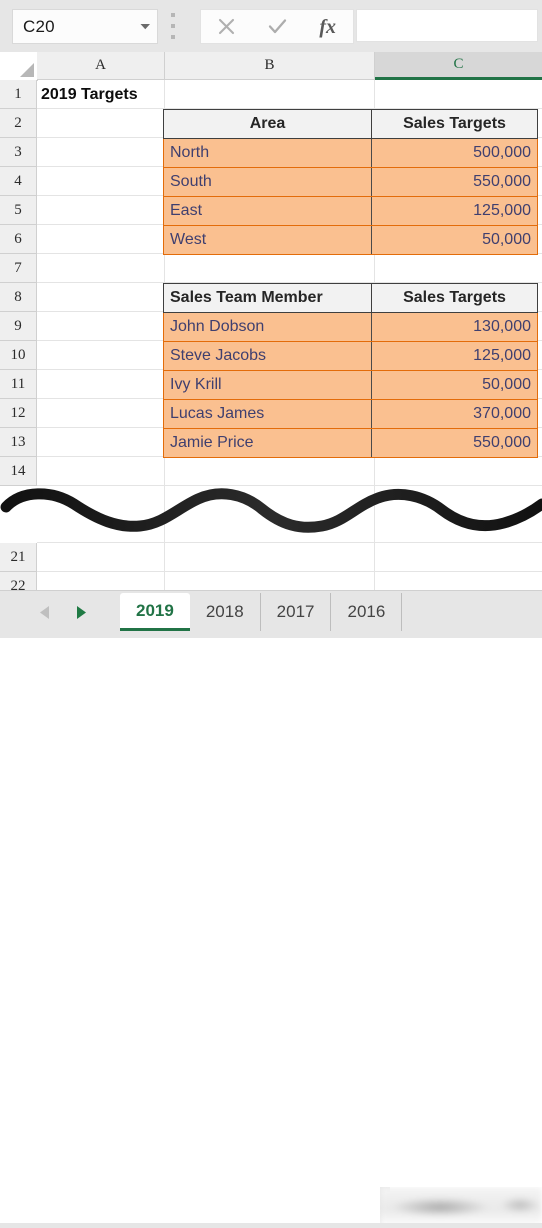 This screenshot has height=1228, width=542. What do you see at coordinates (458, 66) in the screenshot?
I see `column-header-c: C` at bounding box center [458, 66].